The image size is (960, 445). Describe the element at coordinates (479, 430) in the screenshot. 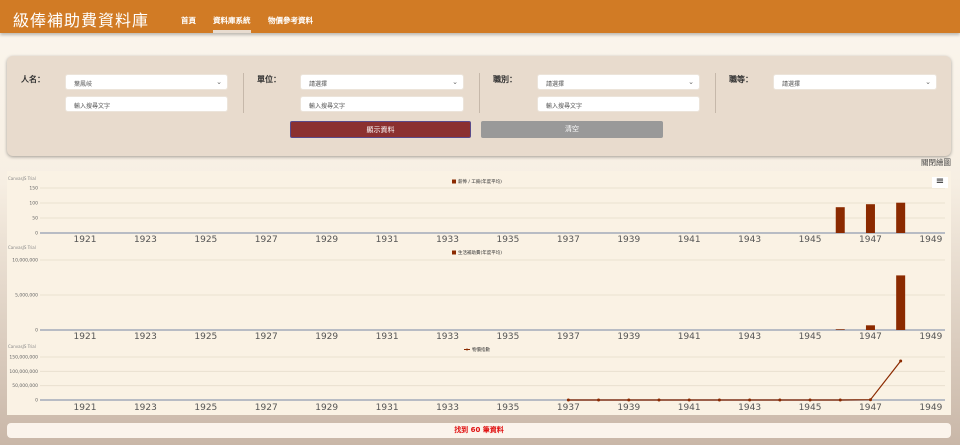

I see `result-count: 找到 60 筆資料` at that location.